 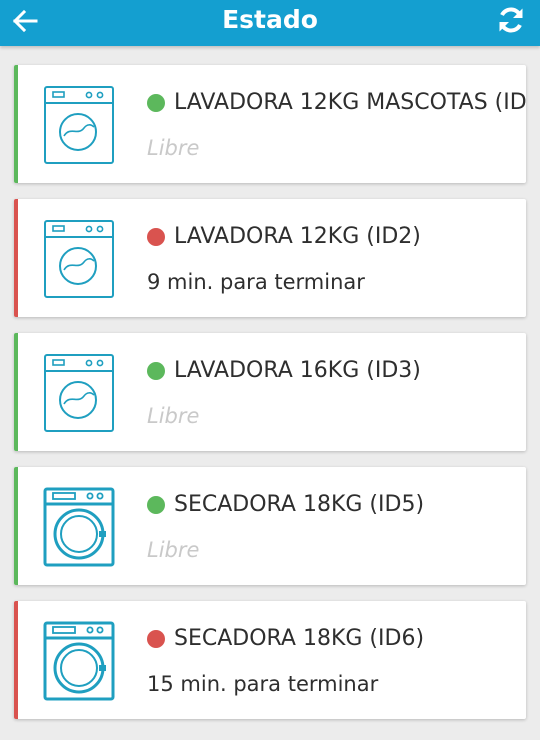 What do you see at coordinates (299, 504) in the screenshot?
I see `machine-name: SECADORA 18KG (ID5)` at bounding box center [299, 504].